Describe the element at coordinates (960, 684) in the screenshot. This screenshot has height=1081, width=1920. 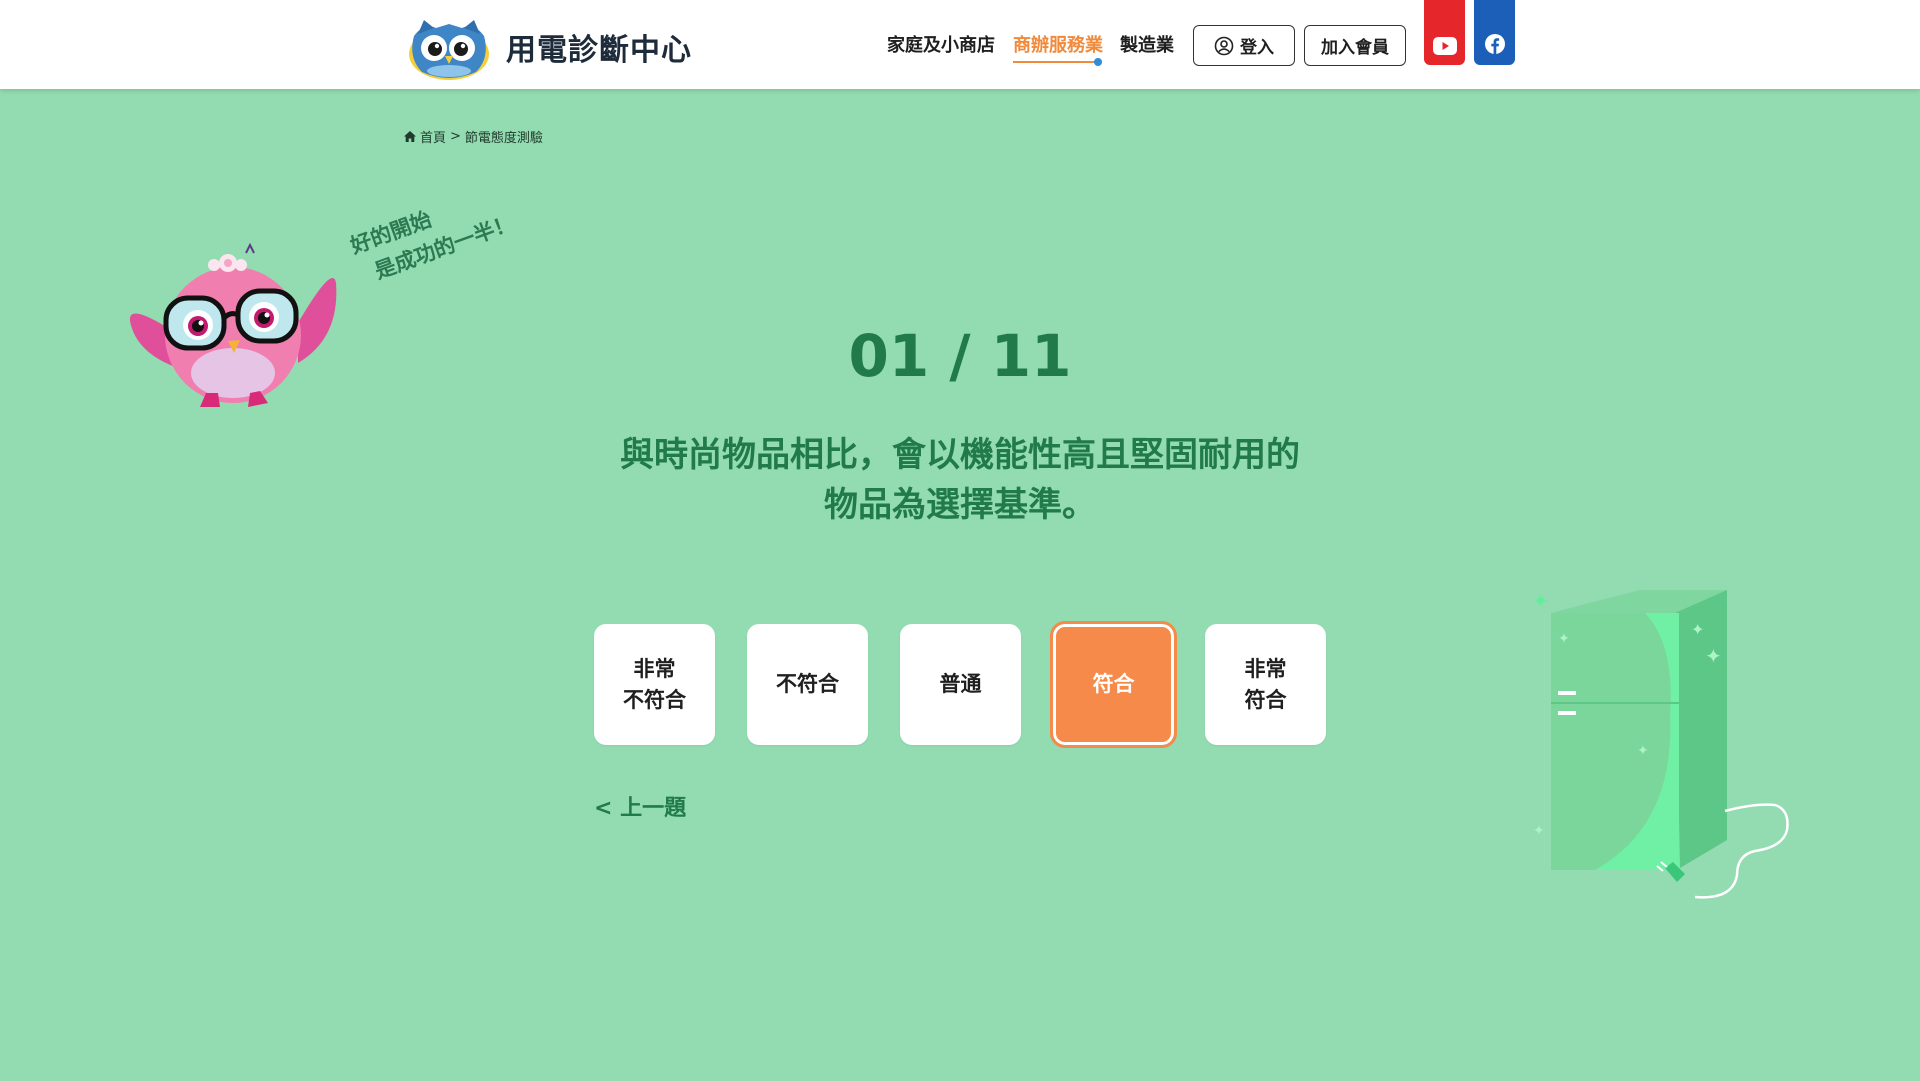
I see `option-neutral: 普通` at that location.